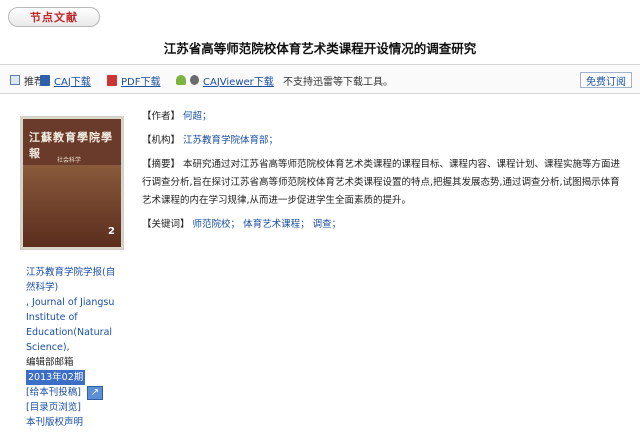 The height and width of the screenshot is (432, 640). What do you see at coordinates (72, 80) in the screenshot?
I see `caj-download-label: CAJ下载` at bounding box center [72, 80].